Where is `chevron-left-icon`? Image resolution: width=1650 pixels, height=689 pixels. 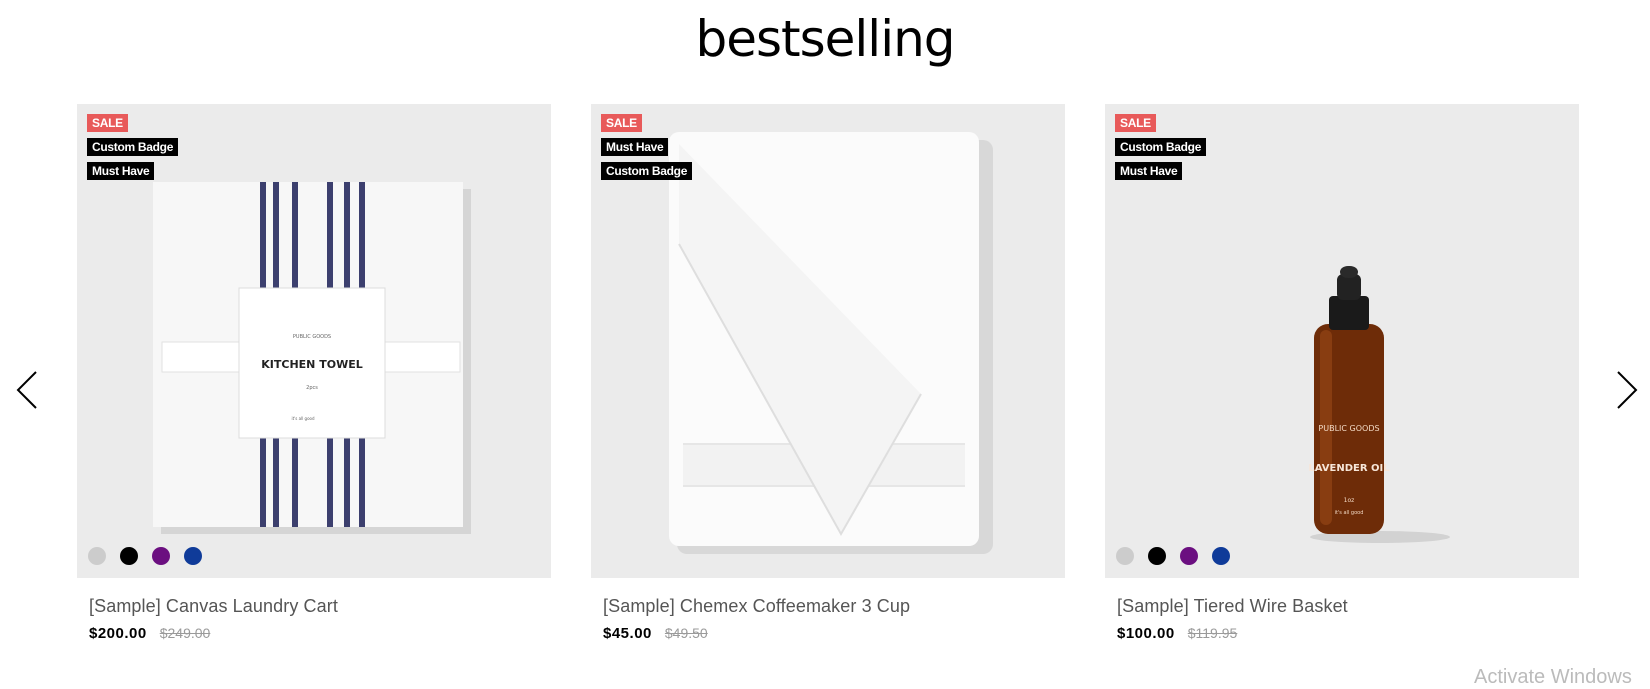
chevron-left-icon is located at coordinates (26, 390).